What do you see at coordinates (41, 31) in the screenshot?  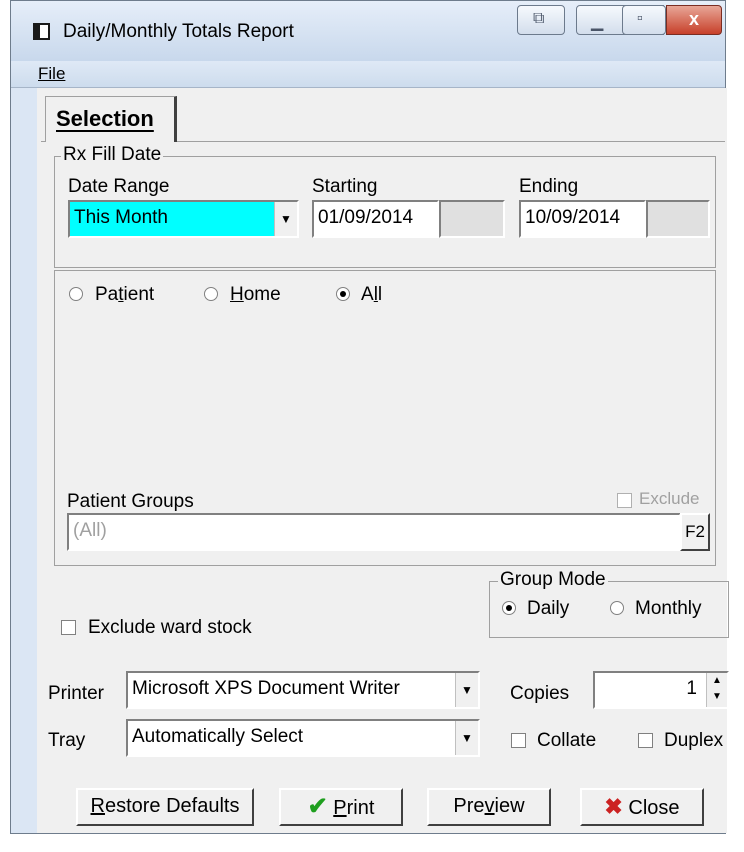 I see `window-icon` at bounding box center [41, 31].